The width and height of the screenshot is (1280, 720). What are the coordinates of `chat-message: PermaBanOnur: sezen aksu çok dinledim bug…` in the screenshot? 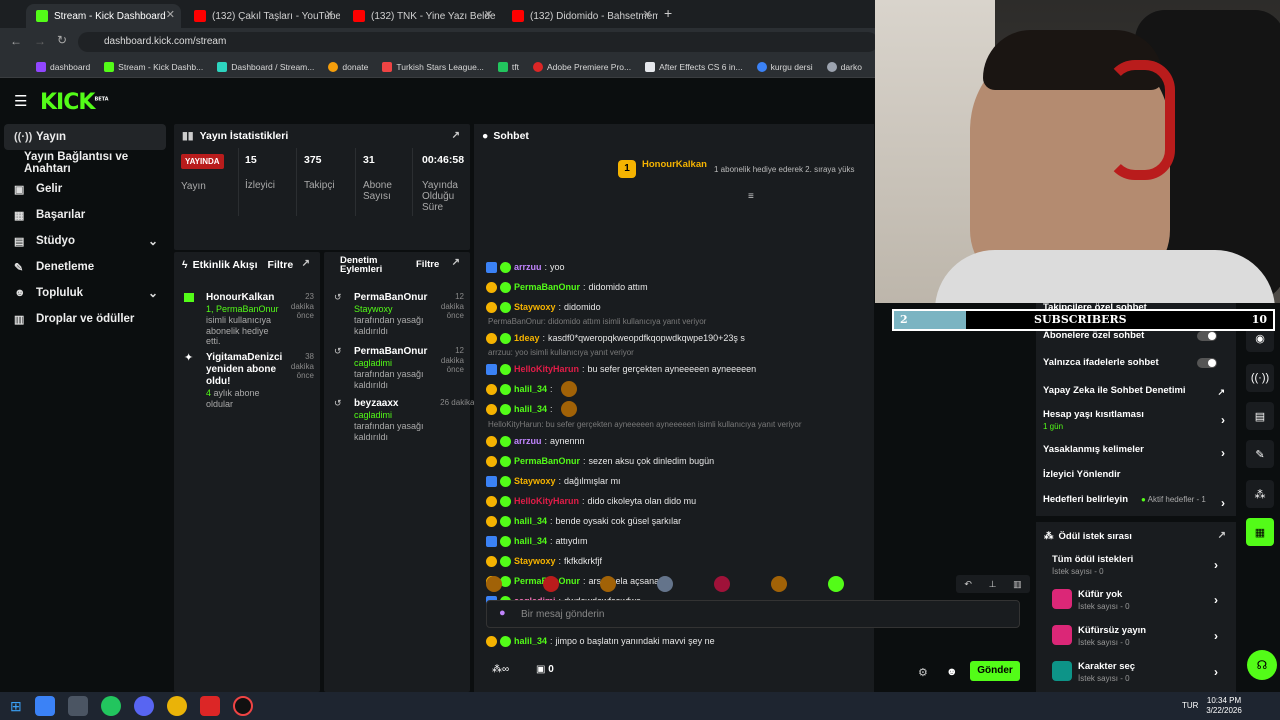 It's located at (600, 461).